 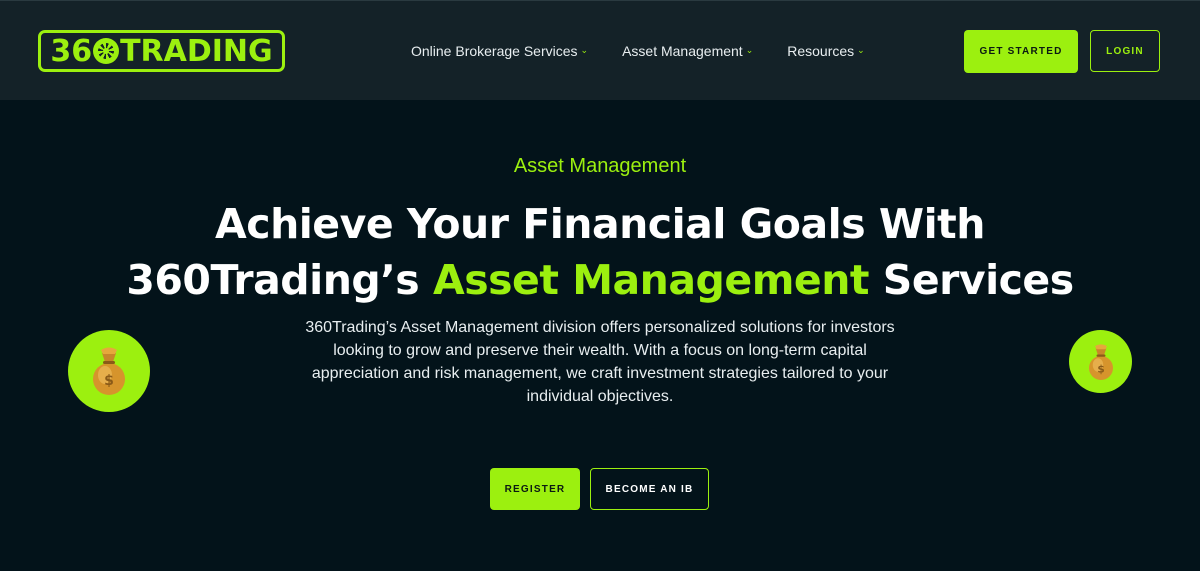 What do you see at coordinates (279, 280) in the screenshot?
I see `headline-line2-prefix: 360Trading’s` at bounding box center [279, 280].